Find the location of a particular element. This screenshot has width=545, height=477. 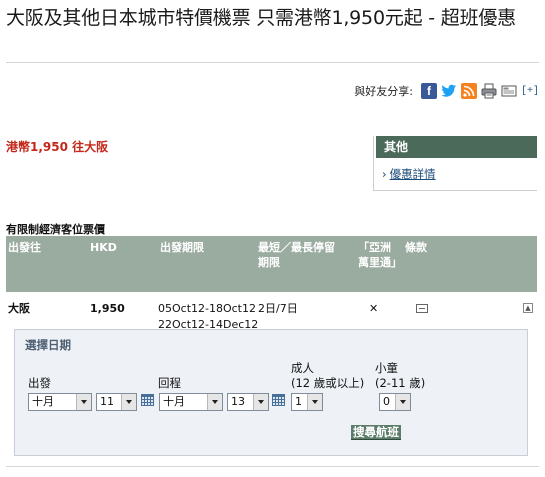

twitter-icon is located at coordinates (448, 91).